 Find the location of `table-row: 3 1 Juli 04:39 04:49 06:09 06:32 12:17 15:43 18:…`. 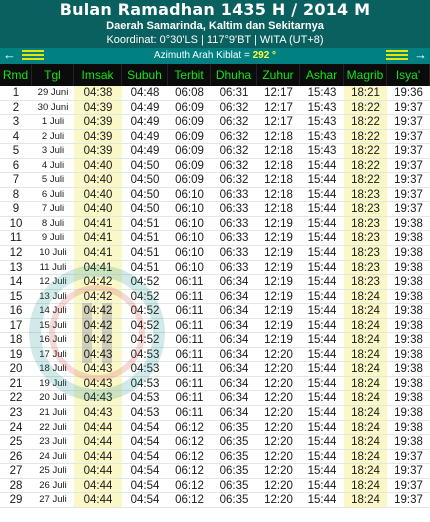

table-row: 3 1 Juli 04:39 04:49 06:09 06:32 12:17 15:43 18:… is located at coordinates (215, 122).